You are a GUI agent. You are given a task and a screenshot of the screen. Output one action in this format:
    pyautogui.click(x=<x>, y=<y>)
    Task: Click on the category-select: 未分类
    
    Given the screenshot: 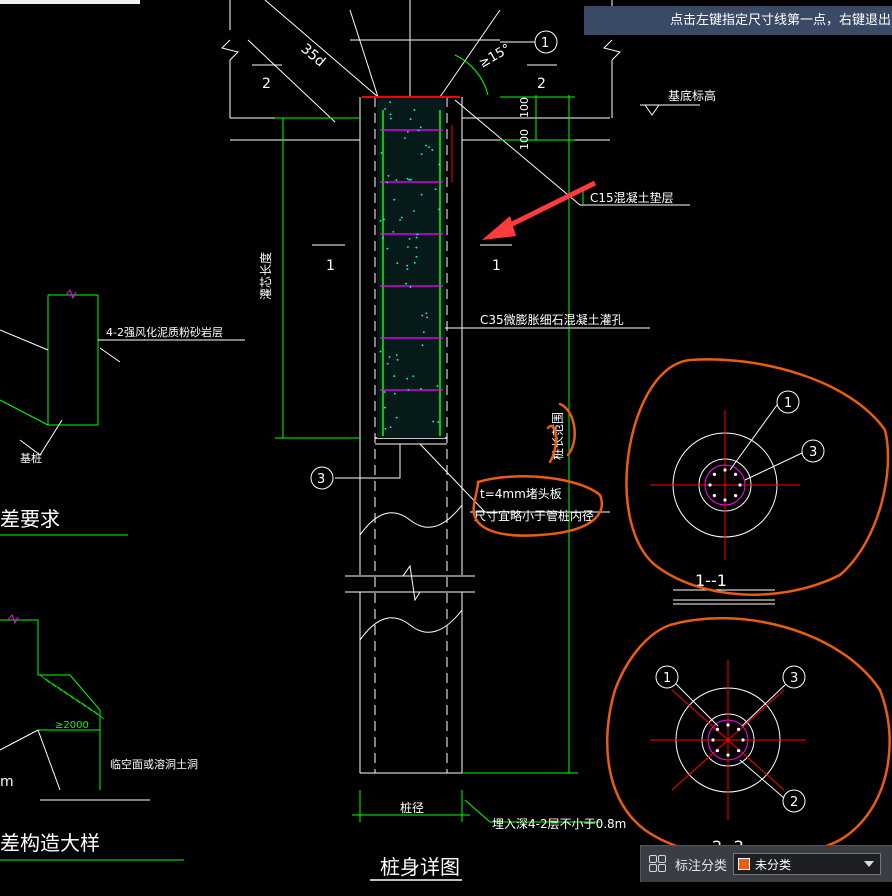 What is the action you would take?
    pyautogui.click(x=807, y=864)
    